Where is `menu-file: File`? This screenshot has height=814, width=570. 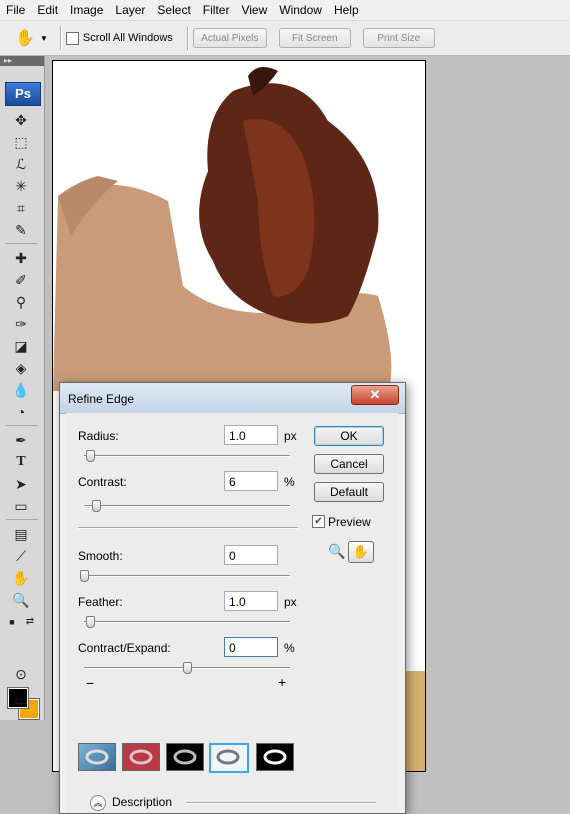
menu-file: File is located at coordinates (15, 10).